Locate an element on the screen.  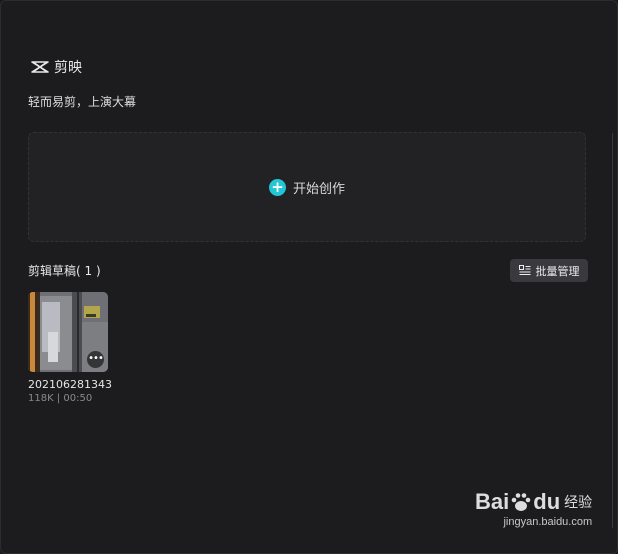
plus-icon: + is located at coordinates (277, 187).